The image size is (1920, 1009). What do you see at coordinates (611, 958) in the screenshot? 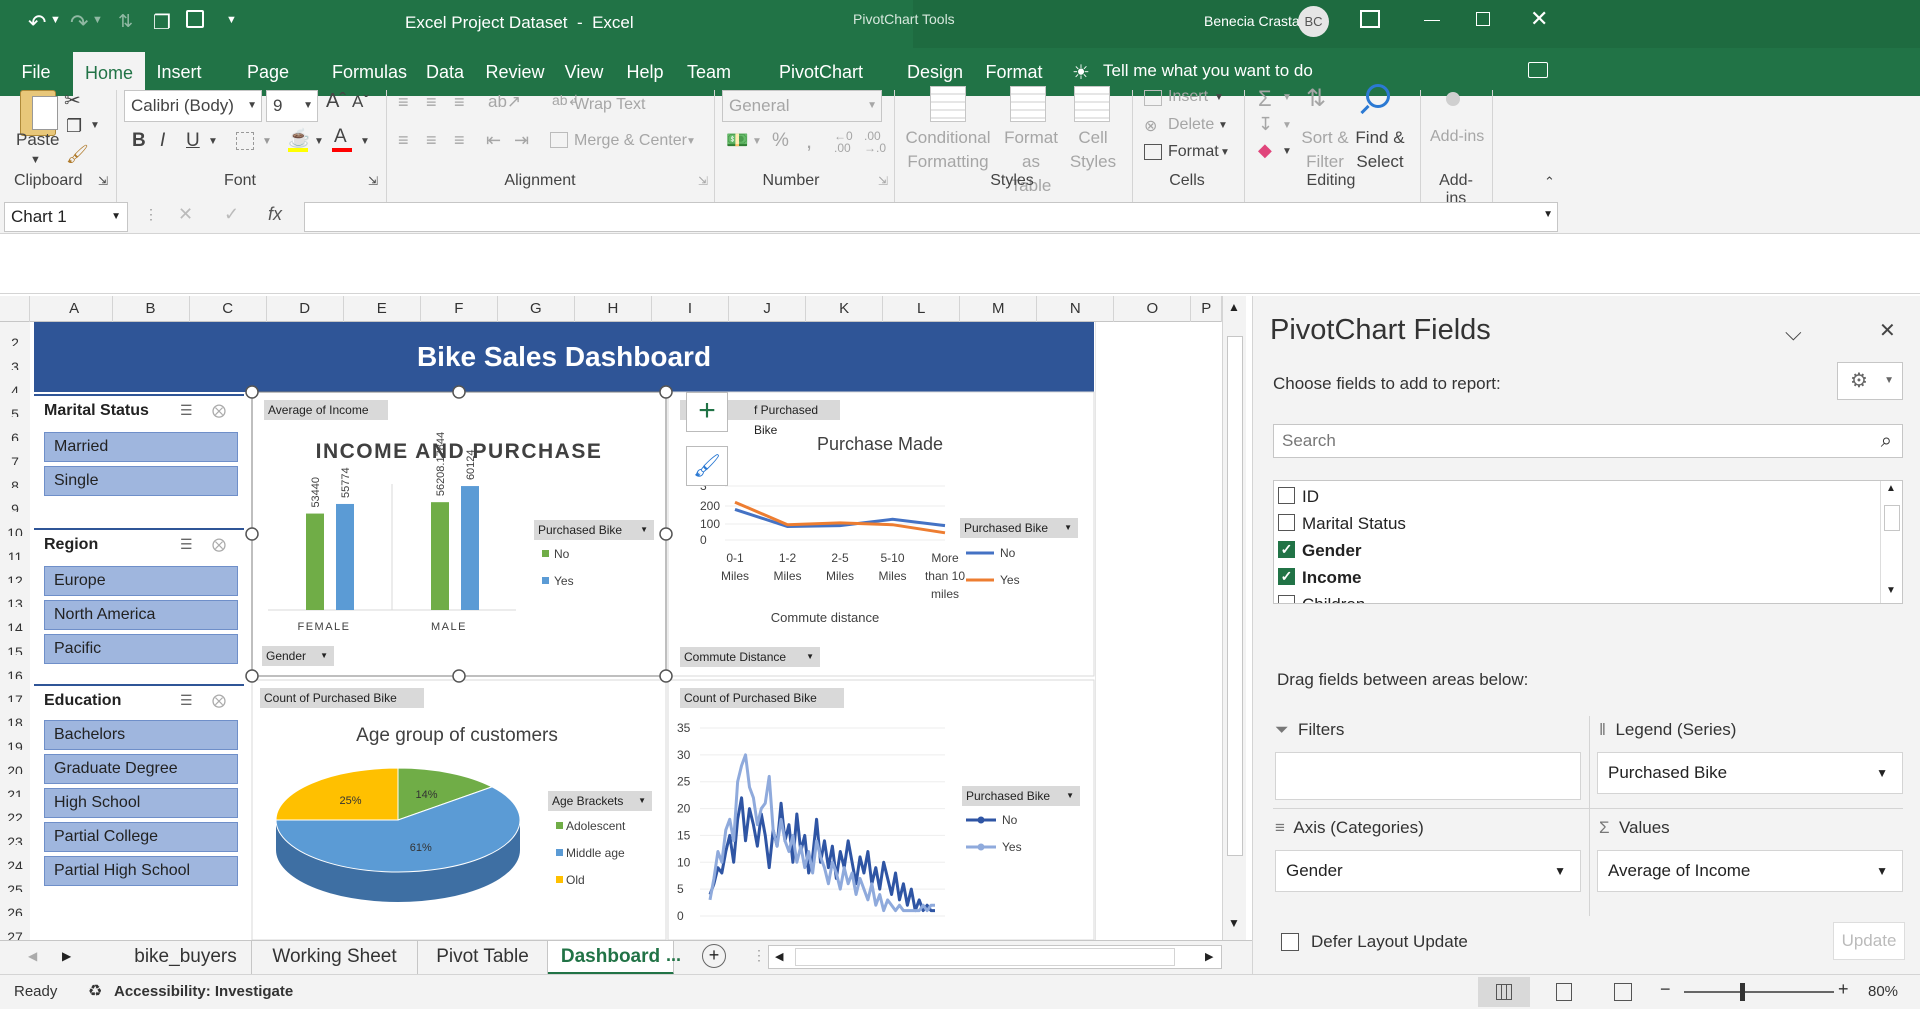
I see `sheet-tab-dashboard: Dashboard` at bounding box center [611, 958].